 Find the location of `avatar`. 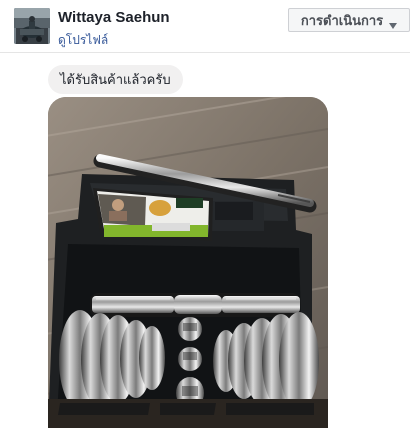

avatar is located at coordinates (32, 26).